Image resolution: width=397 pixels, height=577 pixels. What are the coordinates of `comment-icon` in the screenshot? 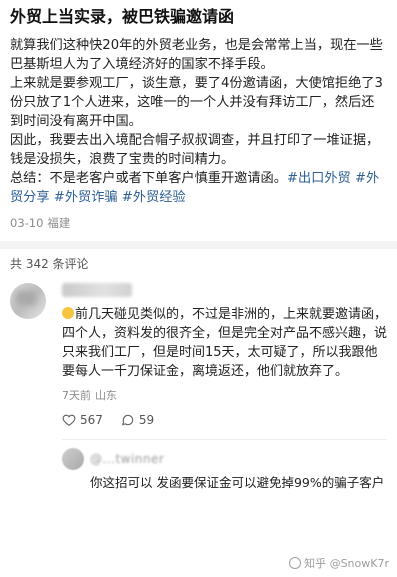 It's located at (127, 420).